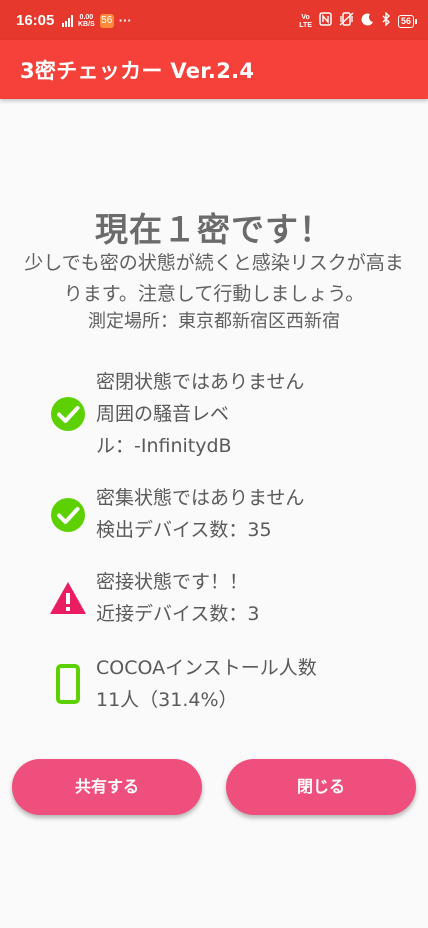 The width and height of the screenshot is (428, 928). Describe the element at coordinates (67, 20) in the screenshot. I see `signal-icon` at that location.